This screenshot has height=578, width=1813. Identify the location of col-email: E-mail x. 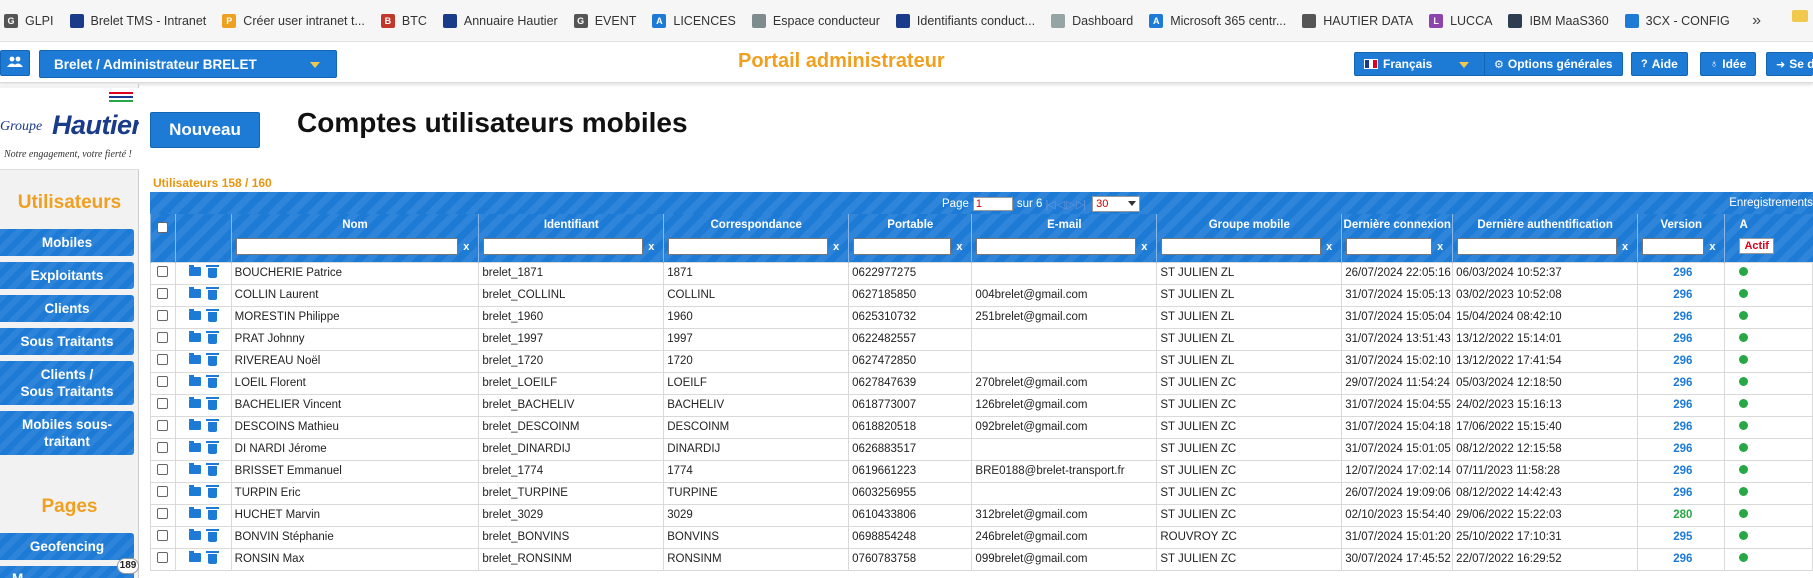
(1064, 238).